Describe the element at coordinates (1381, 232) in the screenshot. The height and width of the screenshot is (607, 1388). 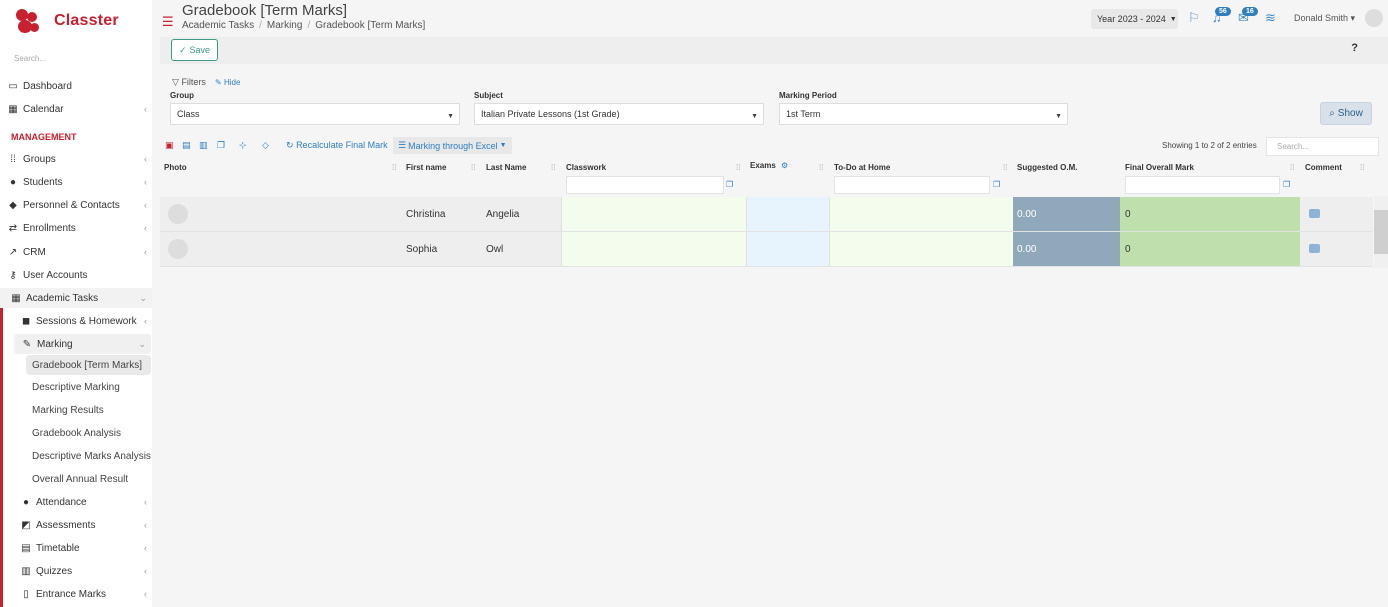
I see `scrollbar-thumb` at that location.